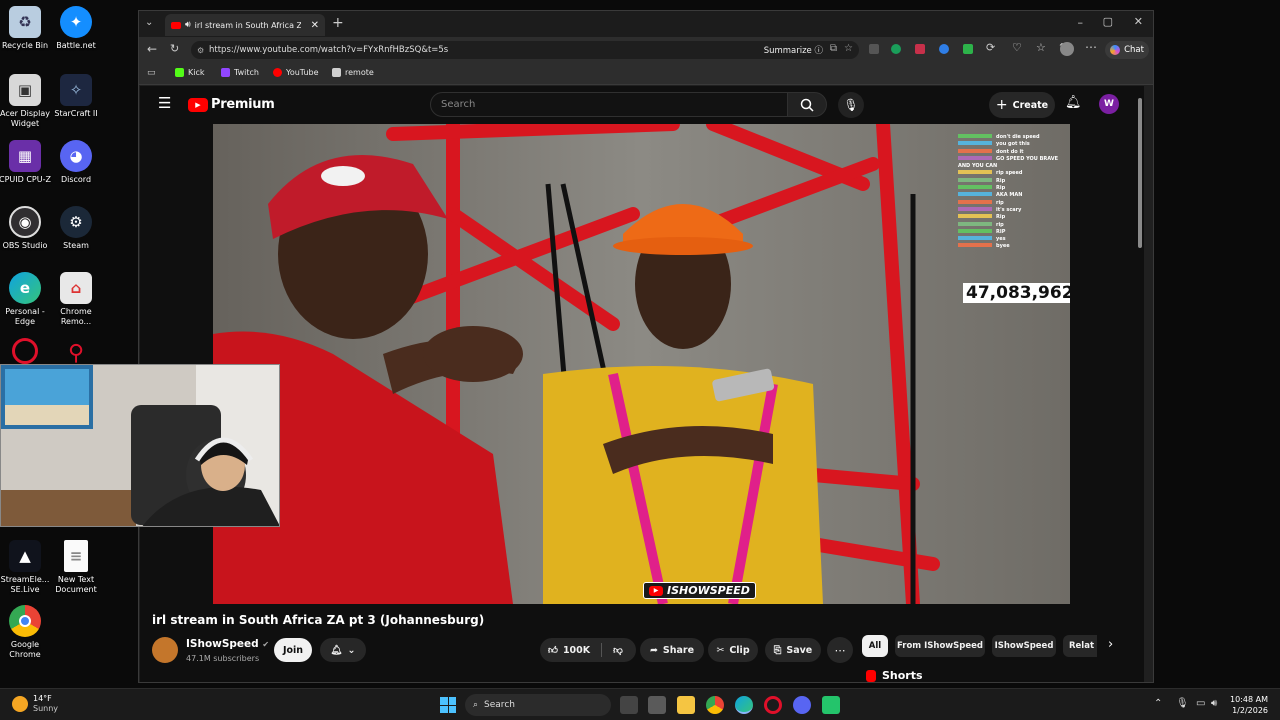 This screenshot has width=1280, height=720. What do you see at coordinates (802, 705) in the screenshot?
I see `taskbar-discord-icon` at bounding box center [802, 705].